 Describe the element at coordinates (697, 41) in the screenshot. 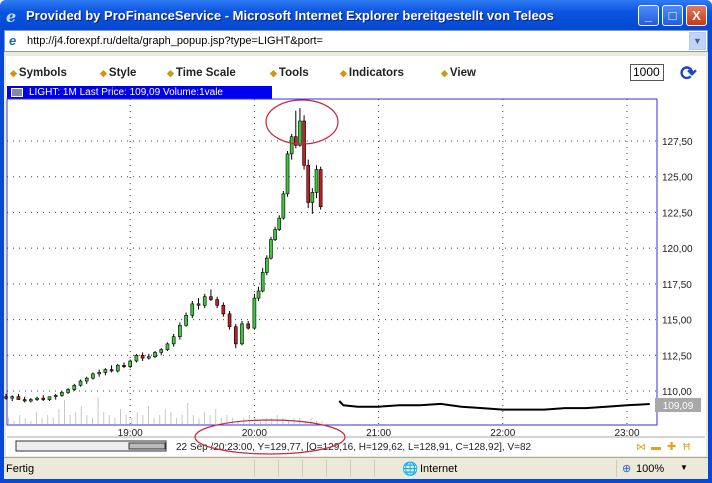

I see `chevron-down-icon: ▼` at that location.